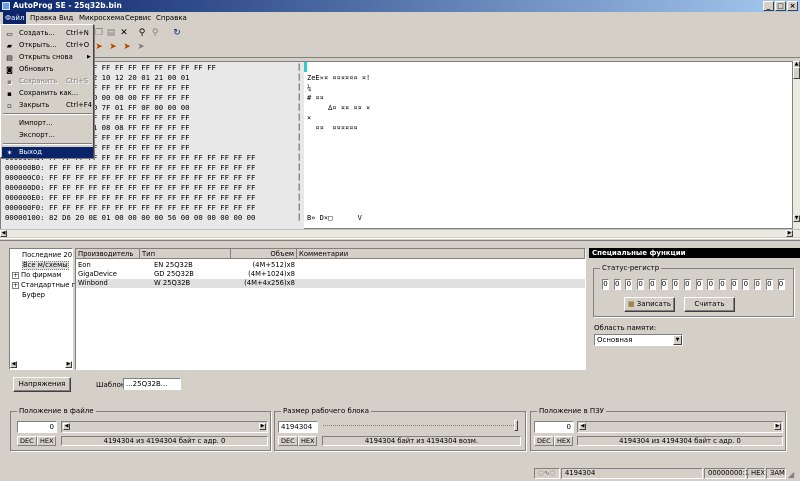 Image resolution: width=800 pixels, height=481 pixels. Describe the element at coordinates (138, 18) in the screenshot. I see `menu-service: Сервис` at that location.